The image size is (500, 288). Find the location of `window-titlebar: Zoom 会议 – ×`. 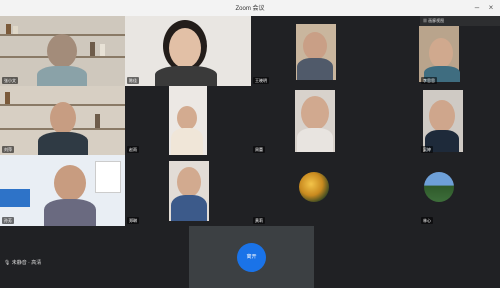

window-titlebar: Zoom 会议 – × is located at coordinates (250, 8).